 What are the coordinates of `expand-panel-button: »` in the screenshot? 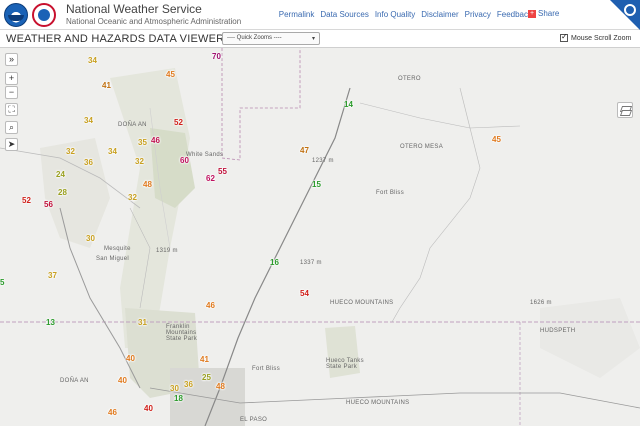 It's located at (11, 59).